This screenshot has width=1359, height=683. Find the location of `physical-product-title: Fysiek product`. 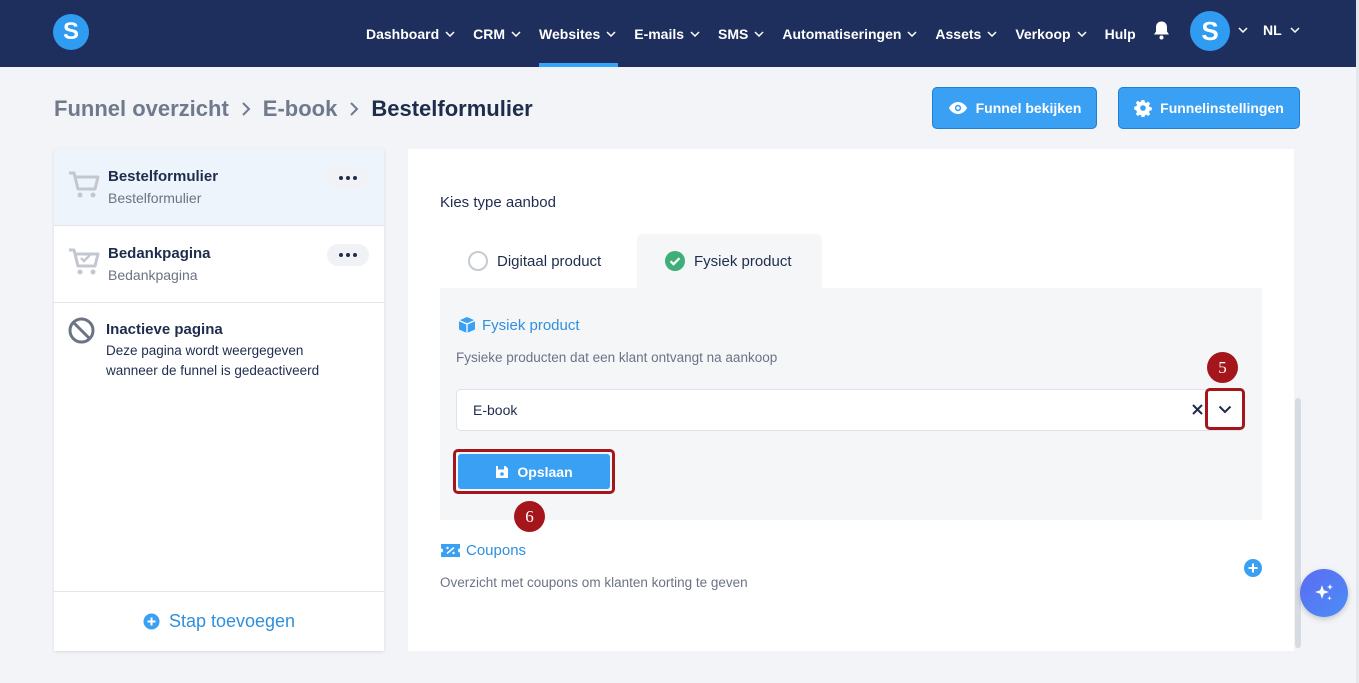

physical-product-title: Fysiek product is located at coordinates (518, 325).